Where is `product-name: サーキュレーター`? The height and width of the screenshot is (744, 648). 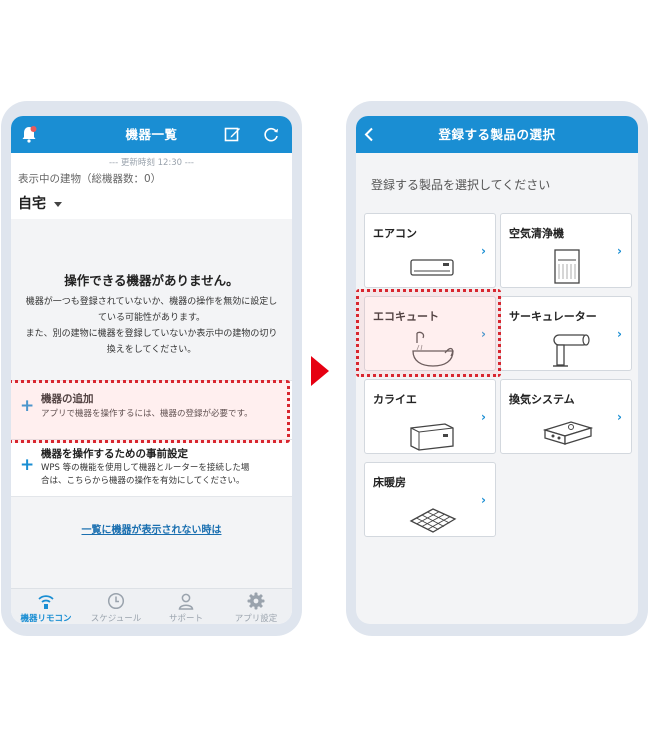 product-name: サーキュレーター is located at coordinates (553, 316).